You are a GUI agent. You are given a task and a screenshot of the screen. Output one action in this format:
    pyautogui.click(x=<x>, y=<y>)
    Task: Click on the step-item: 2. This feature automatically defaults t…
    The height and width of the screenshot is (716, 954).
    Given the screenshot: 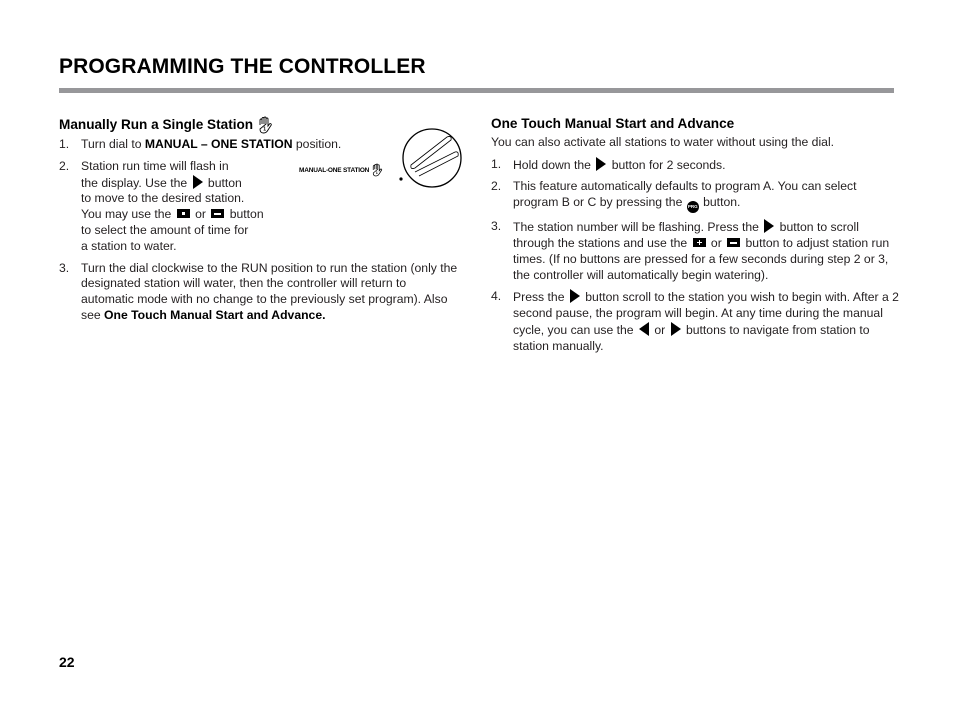 What is the action you would take?
    pyautogui.click(x=696, y=196)
    